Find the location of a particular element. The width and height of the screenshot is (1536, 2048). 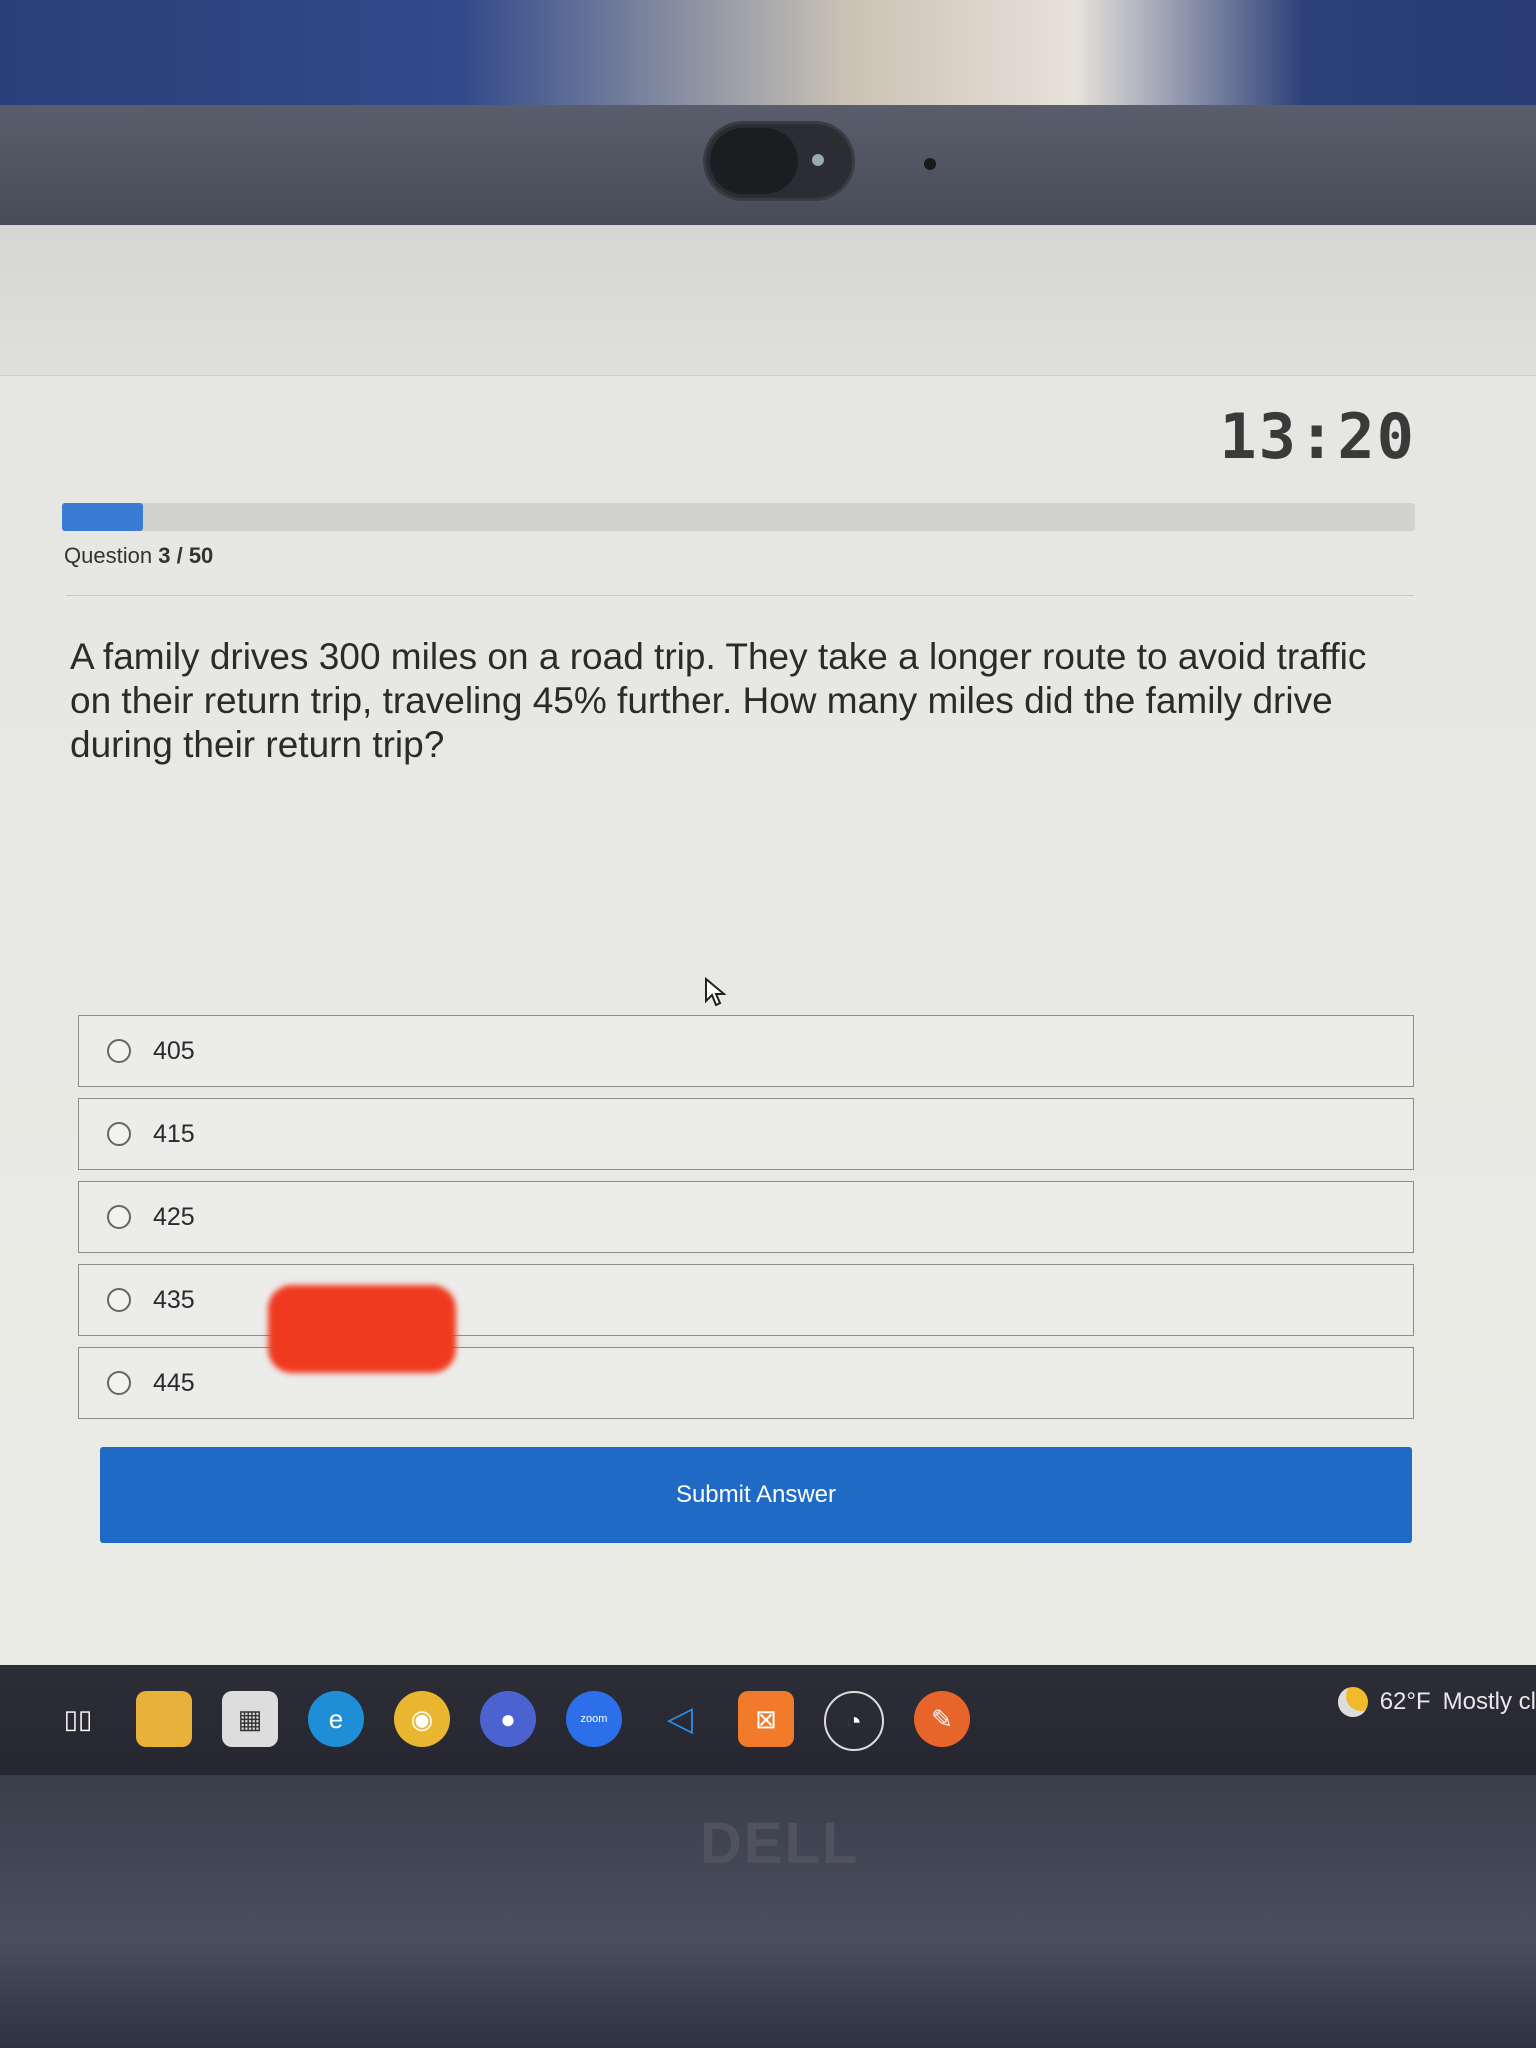

app-icon: ● is located at coordinates (508, 1719).